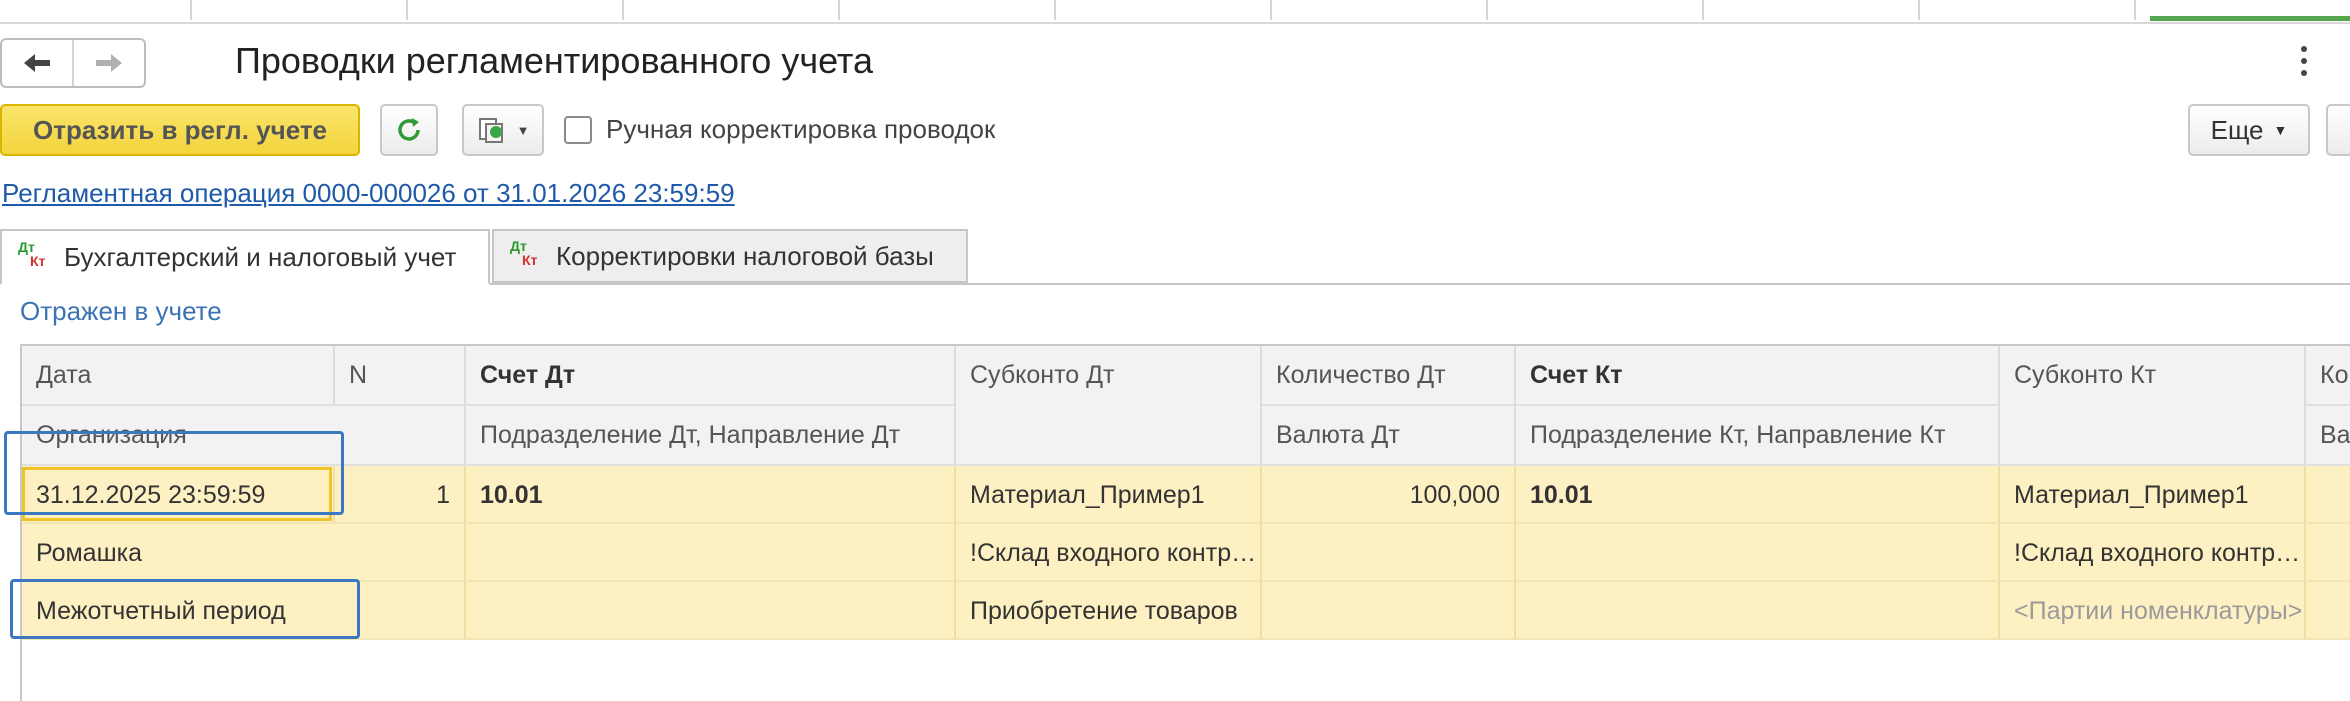 This screenshot has height=701, width=2350. What do you see at coordinates (400, 376) in the screenshot?
I see `column-header-n: N` at bounding box center [400, 376].